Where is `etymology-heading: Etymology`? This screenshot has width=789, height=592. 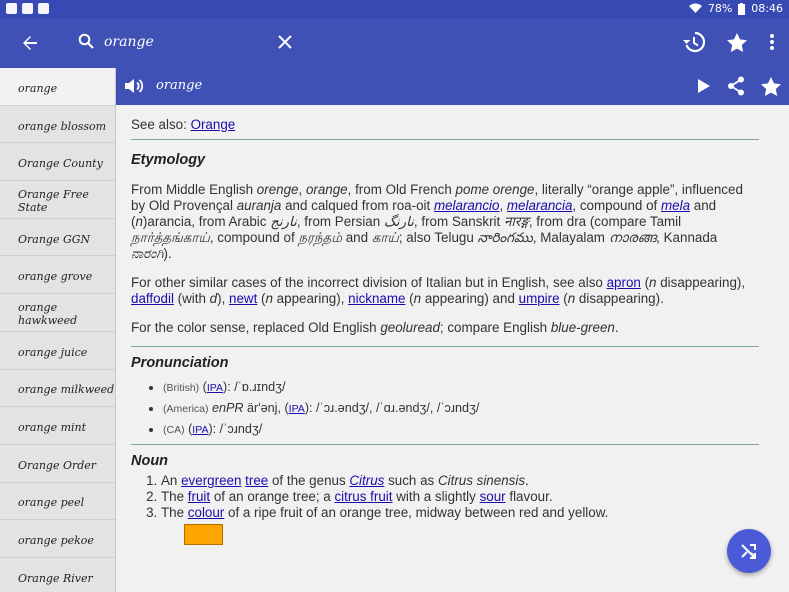 etymology-heading: Etymology is located at coordinates (168, 160).